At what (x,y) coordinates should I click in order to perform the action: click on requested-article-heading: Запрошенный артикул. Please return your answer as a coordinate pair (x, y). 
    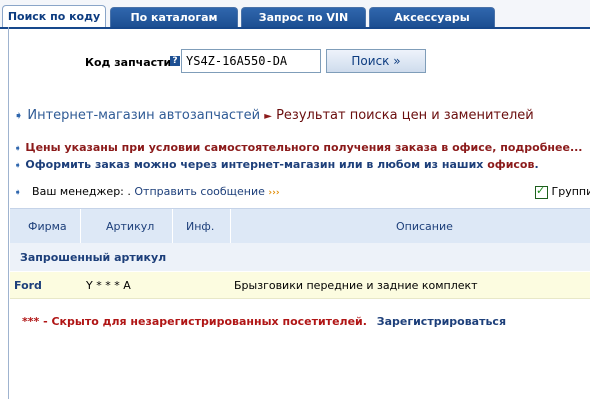
    Looking at the image, I should click on (93, 257).